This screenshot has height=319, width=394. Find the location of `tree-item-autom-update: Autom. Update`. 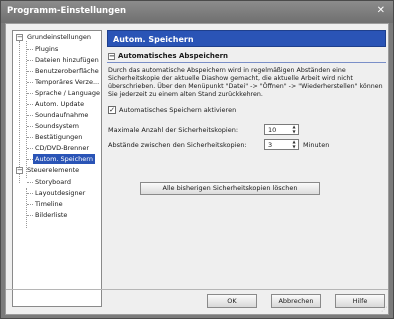

tree-item-autom-update: Autom. Update is located at coordinates (59, 104).